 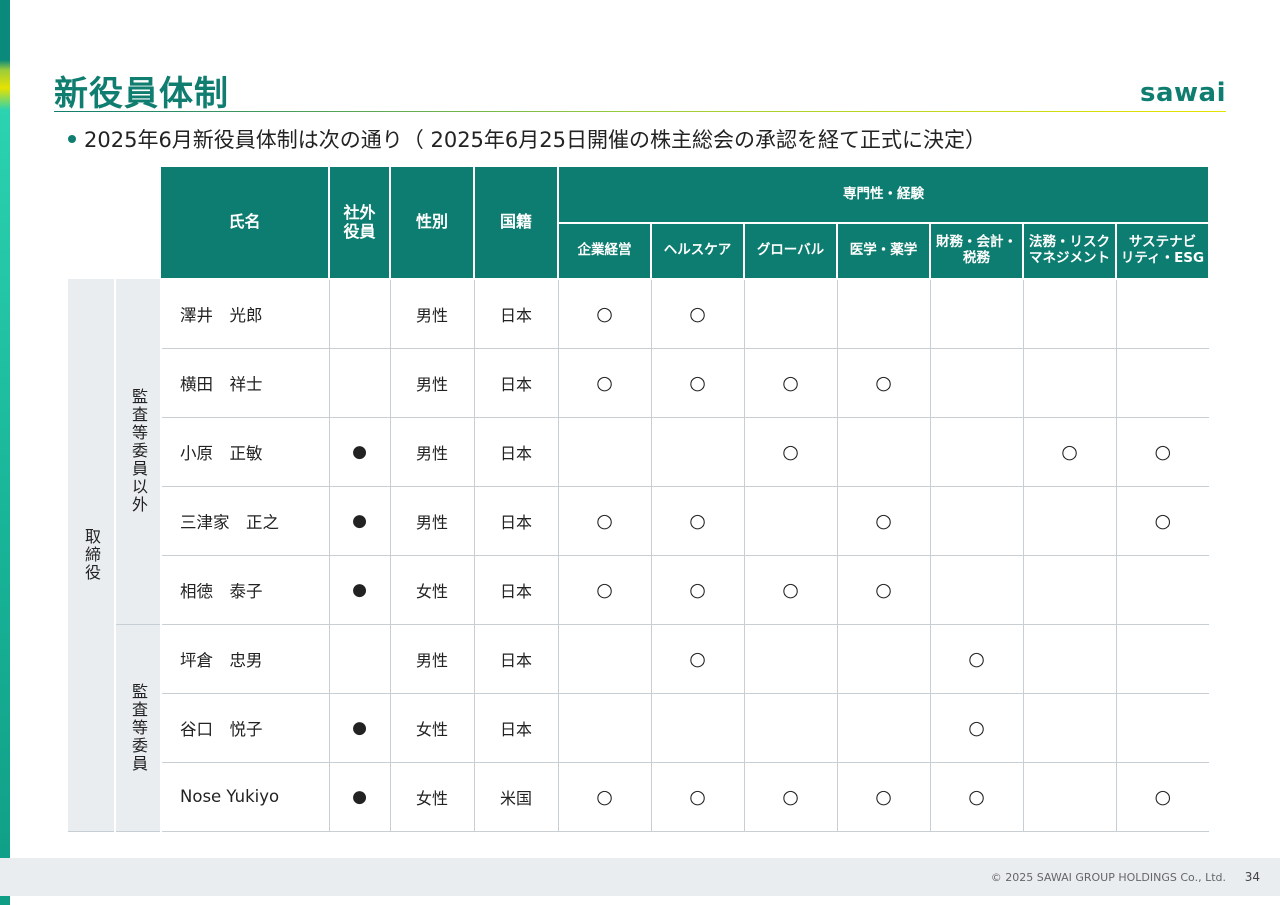 What do you see at coordinates (72, 139) in the screenshot?
I see `bullet-icon` at bounding box center [72, 139].